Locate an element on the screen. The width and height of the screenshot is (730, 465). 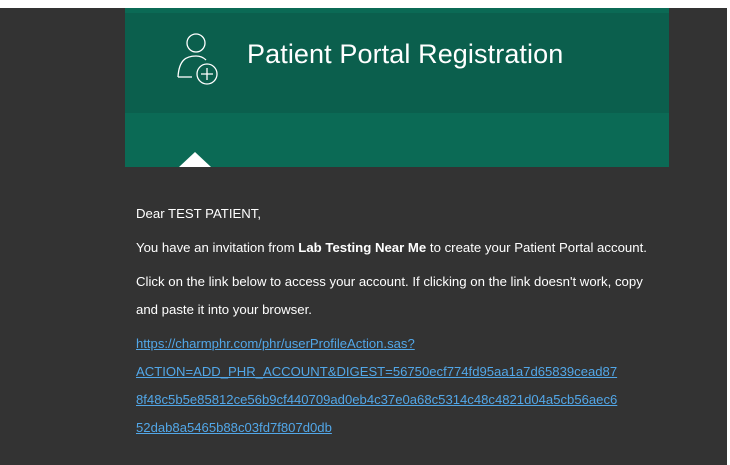
invitation-suffix: to create your Patient Portal account. is located at coordinates (536, 247).